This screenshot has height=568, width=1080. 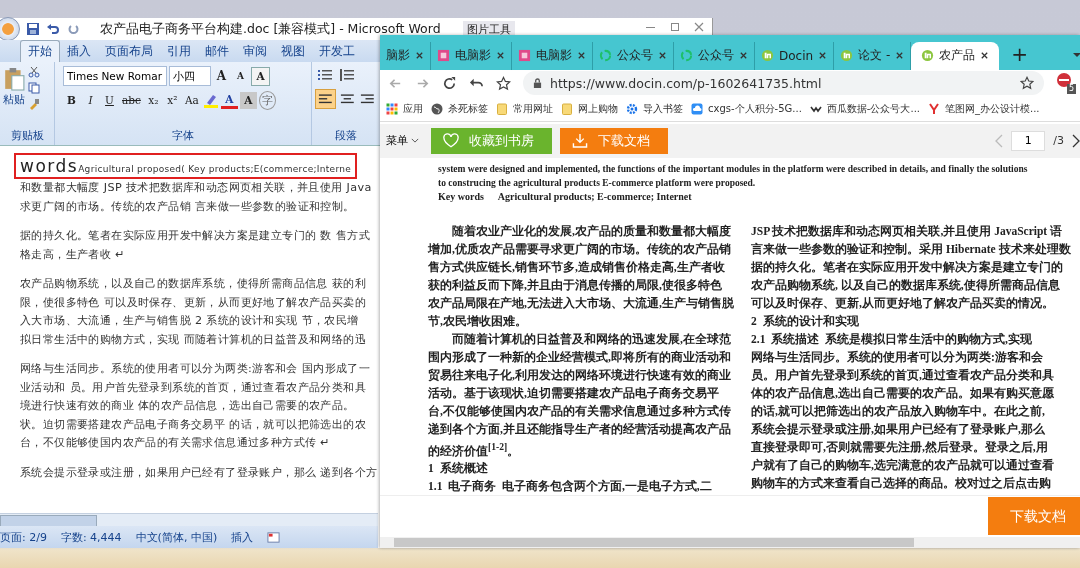 I want to click on stop-sign-icon, so click(x=1064, y=80).